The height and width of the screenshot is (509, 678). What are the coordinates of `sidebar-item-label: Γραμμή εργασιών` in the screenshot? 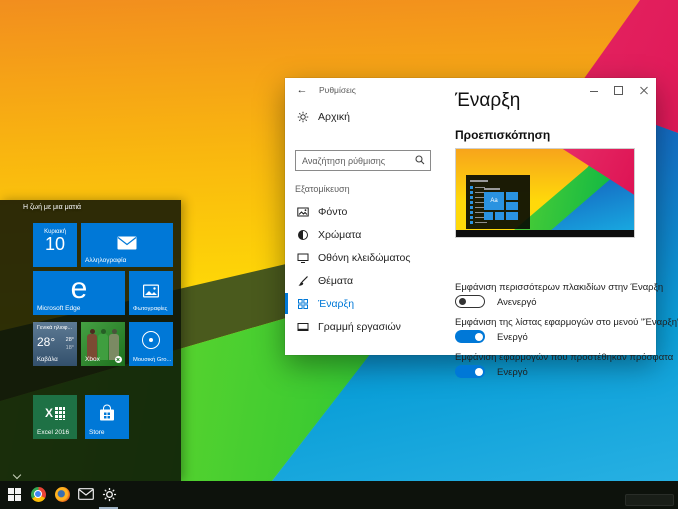 It's located at (359, 326).